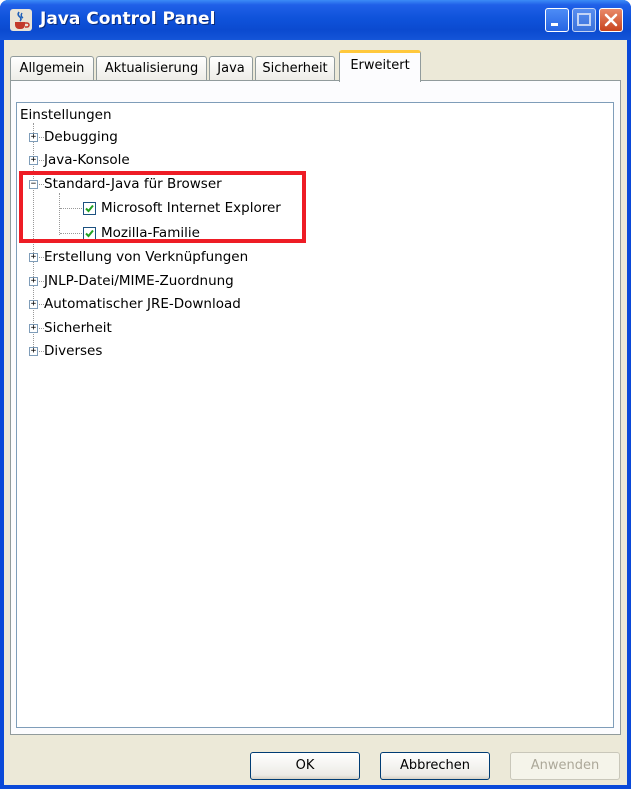 The width and height of the screenshot is (631, 789). What do you see at coordinates (554, 24) in the screenshot?
I see `minimize-icon` at bounding box center [554, 24].